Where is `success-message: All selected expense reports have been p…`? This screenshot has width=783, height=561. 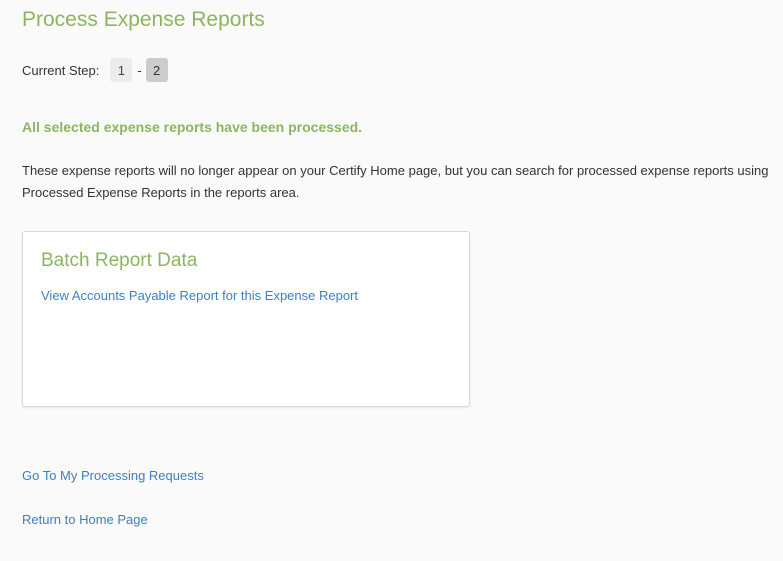
success-message: All selected expense reports have been p… is located at coordinates (192, 127).